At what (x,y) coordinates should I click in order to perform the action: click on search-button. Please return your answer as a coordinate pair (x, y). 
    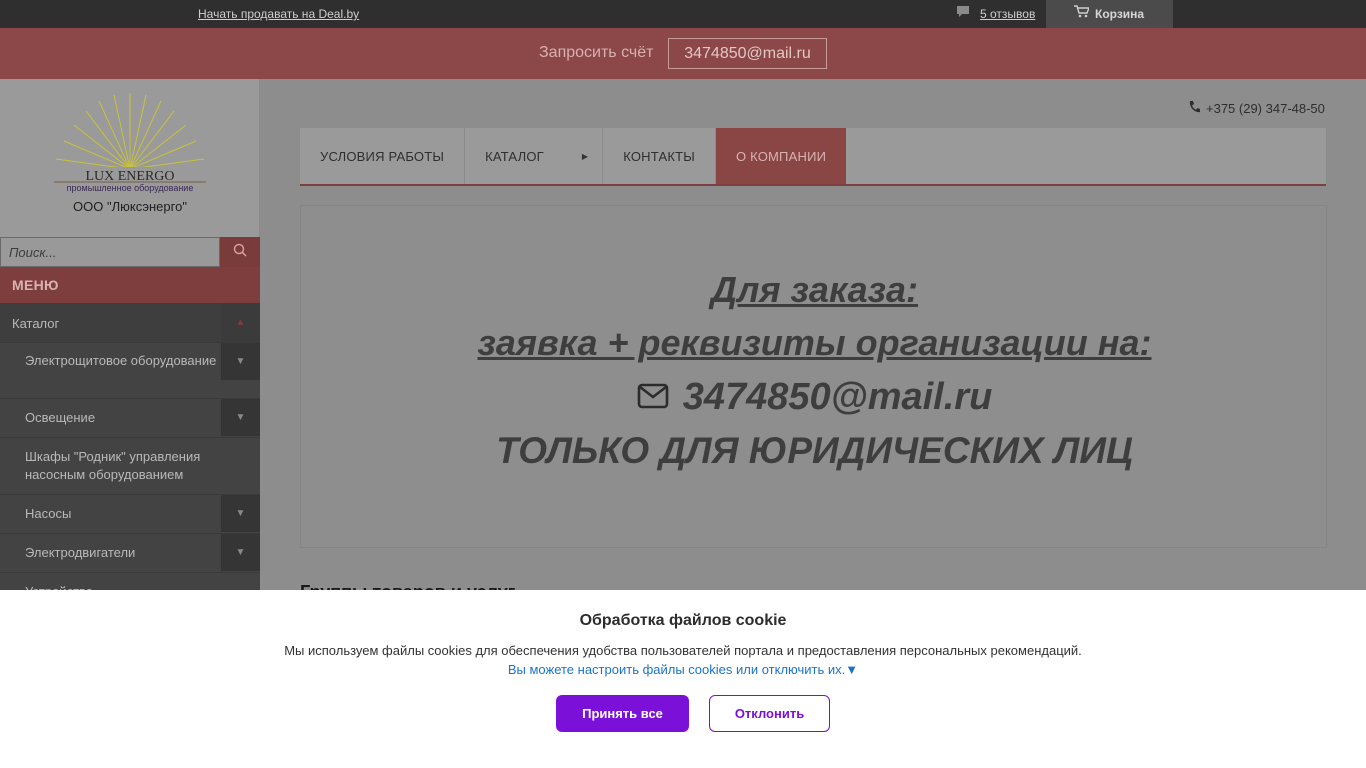
    Looking at the image, I should click on (240, 252).